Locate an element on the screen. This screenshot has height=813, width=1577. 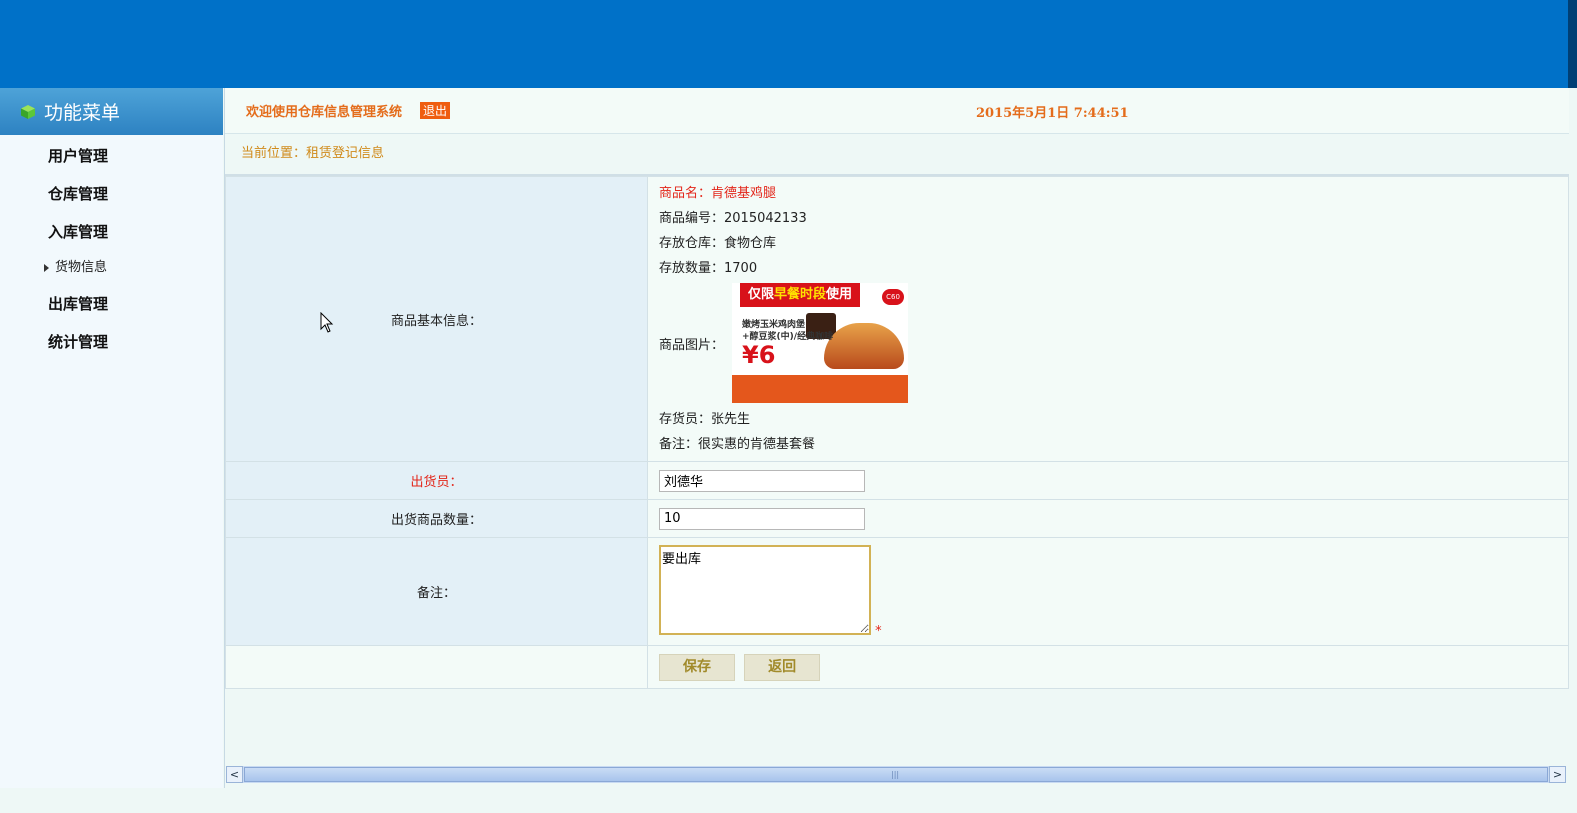
sidebar-item-statistics-management: 统计管理 is located at coordinates (111, 342).